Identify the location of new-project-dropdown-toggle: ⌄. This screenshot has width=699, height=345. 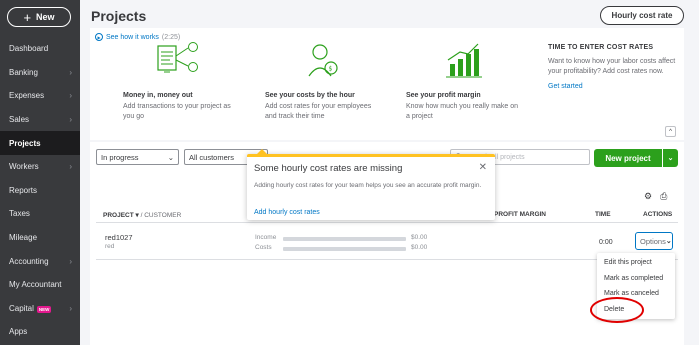
(670, 158).